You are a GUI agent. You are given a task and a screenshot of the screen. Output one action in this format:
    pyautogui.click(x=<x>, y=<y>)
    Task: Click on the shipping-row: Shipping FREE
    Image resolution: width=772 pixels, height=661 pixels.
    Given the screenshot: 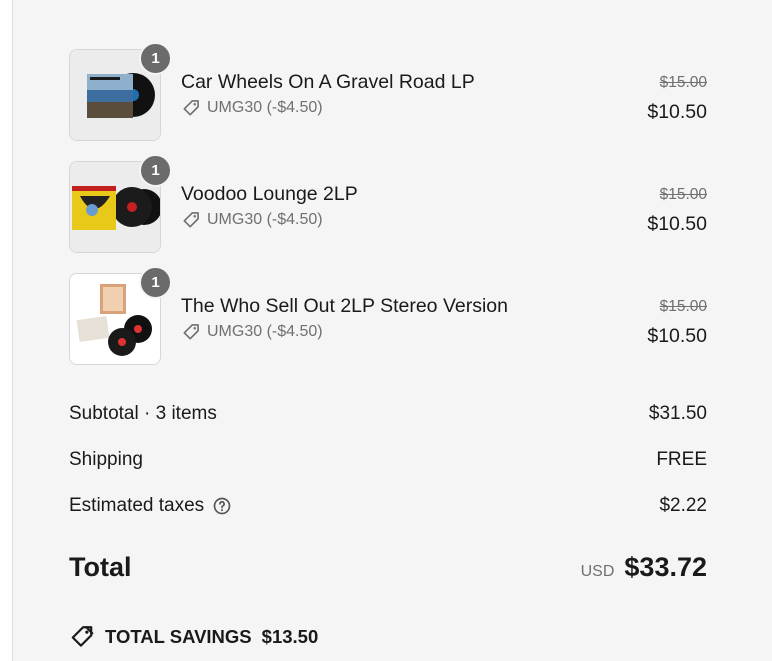 What is the action you would take?
    pyautogui.click(x=388, y=460)
    